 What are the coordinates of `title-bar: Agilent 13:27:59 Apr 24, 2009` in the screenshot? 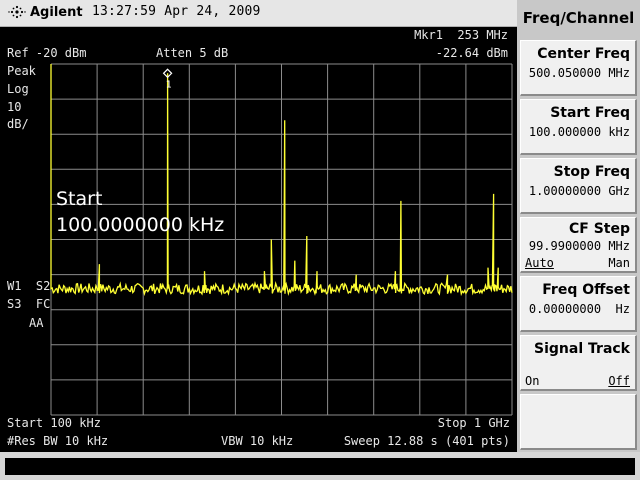 It's located at (258, 13).